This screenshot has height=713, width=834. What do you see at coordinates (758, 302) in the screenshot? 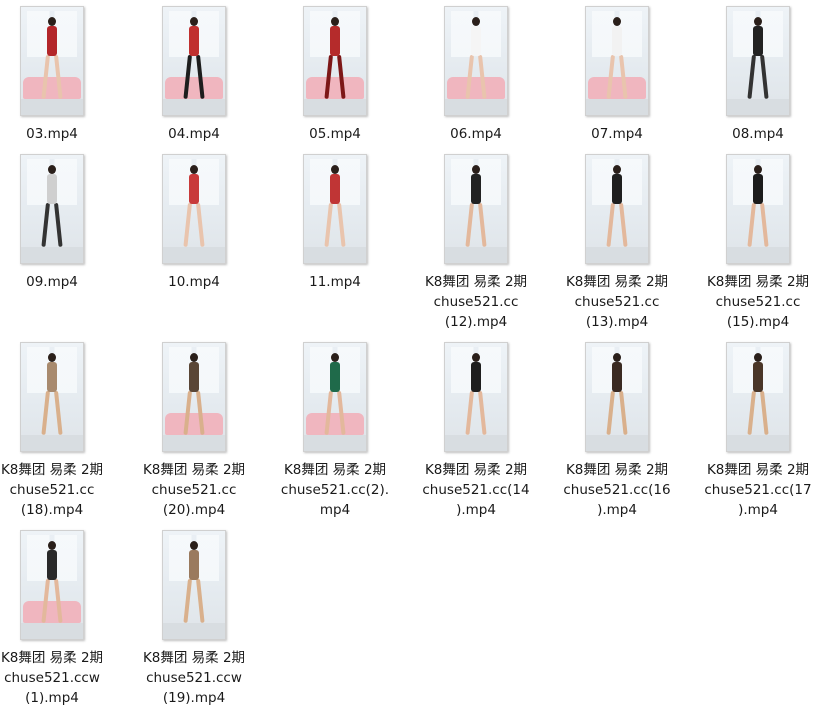
I see `file-name-label: K8舞团 易柔 2期 chuse521.cc (15).mp4` at bounding box center [758, 302].